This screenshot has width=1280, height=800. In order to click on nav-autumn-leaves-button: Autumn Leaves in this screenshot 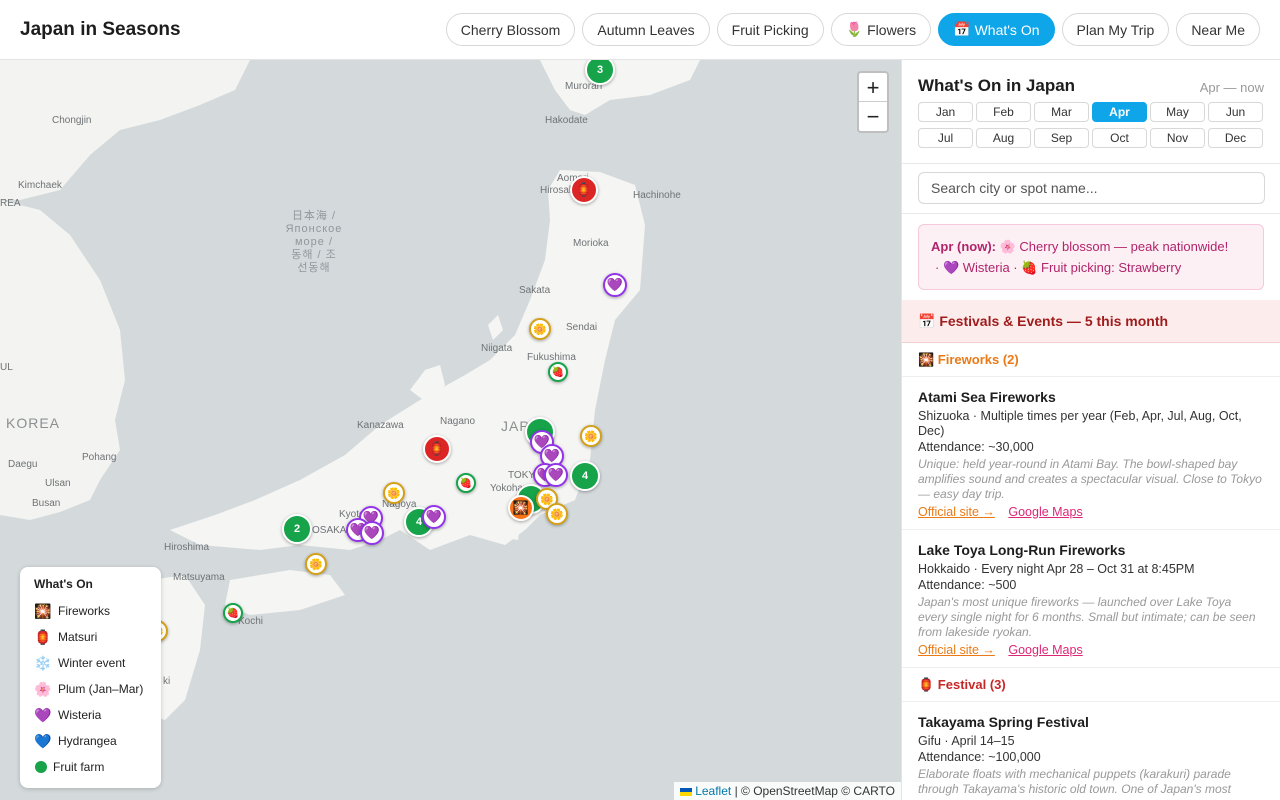, I will do `click(646, 29)`.